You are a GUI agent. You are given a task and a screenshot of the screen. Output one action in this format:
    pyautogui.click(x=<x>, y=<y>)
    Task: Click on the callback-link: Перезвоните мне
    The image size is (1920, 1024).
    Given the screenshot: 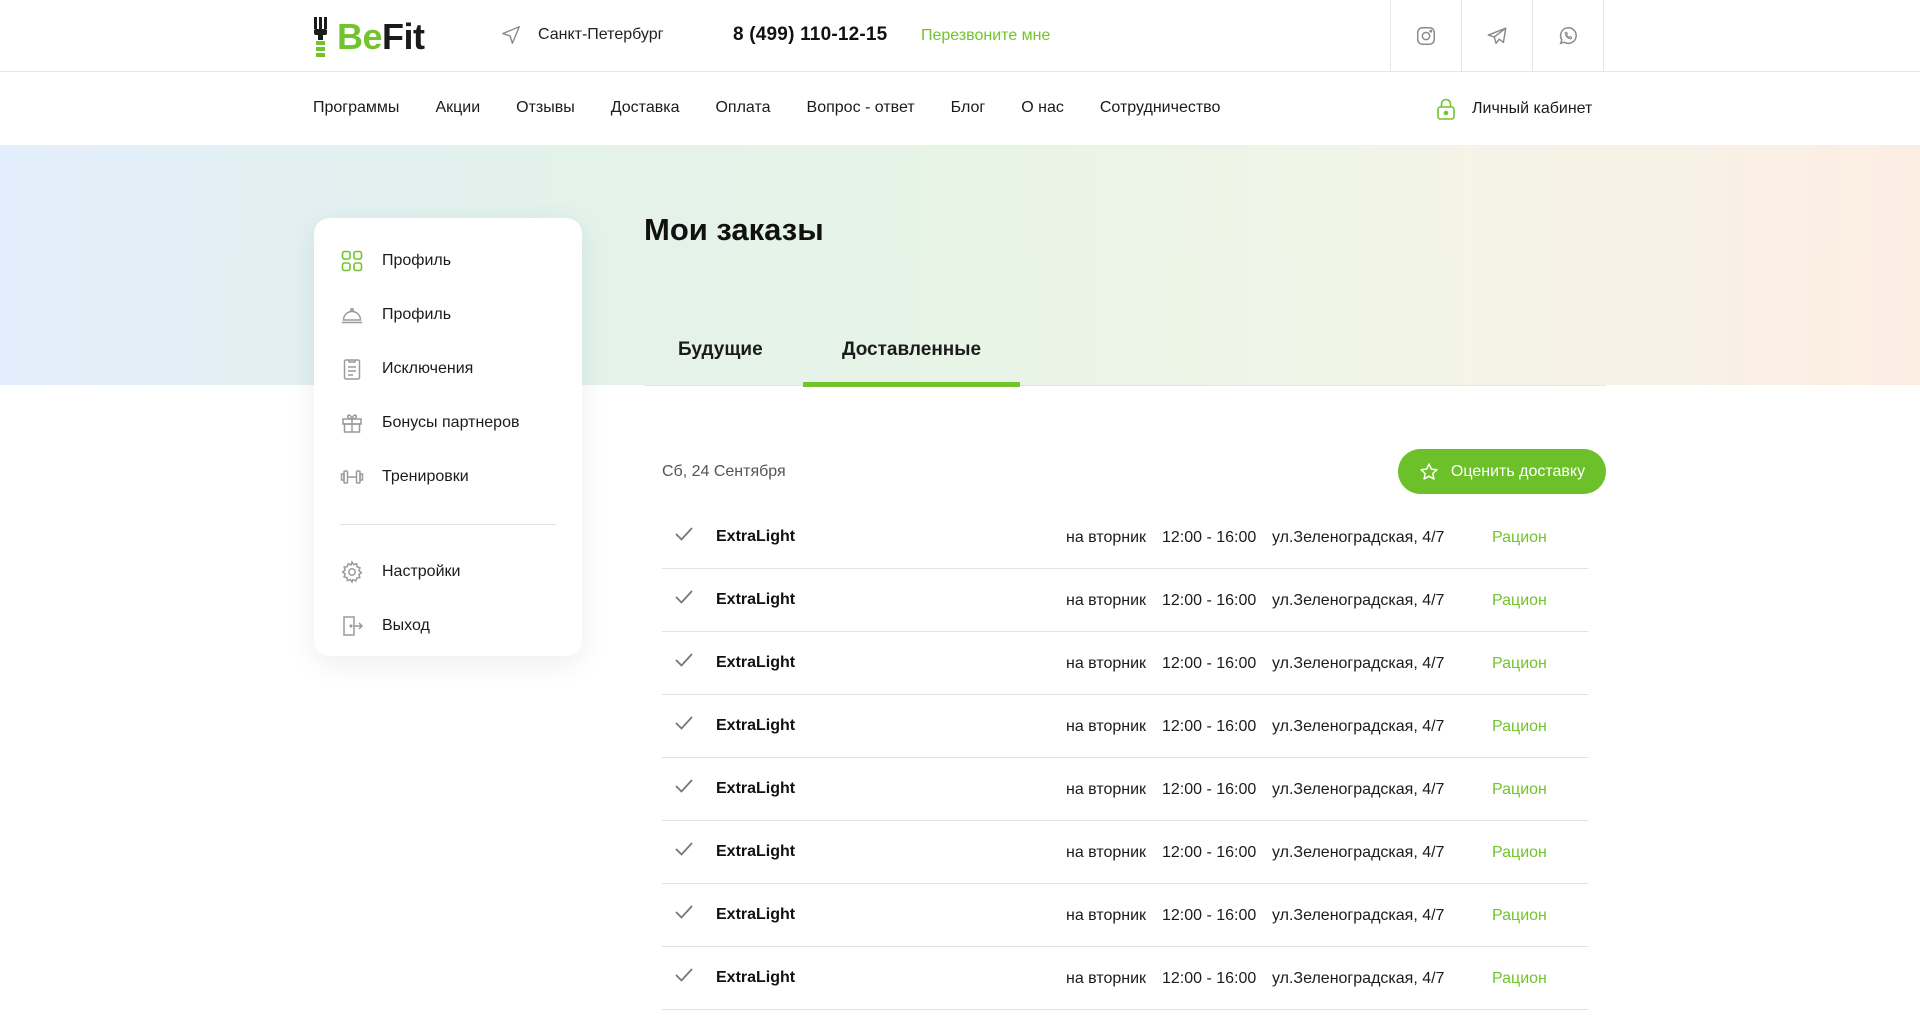 What is the action you would take?
    pyautogui.click(x=985, y=36)
    